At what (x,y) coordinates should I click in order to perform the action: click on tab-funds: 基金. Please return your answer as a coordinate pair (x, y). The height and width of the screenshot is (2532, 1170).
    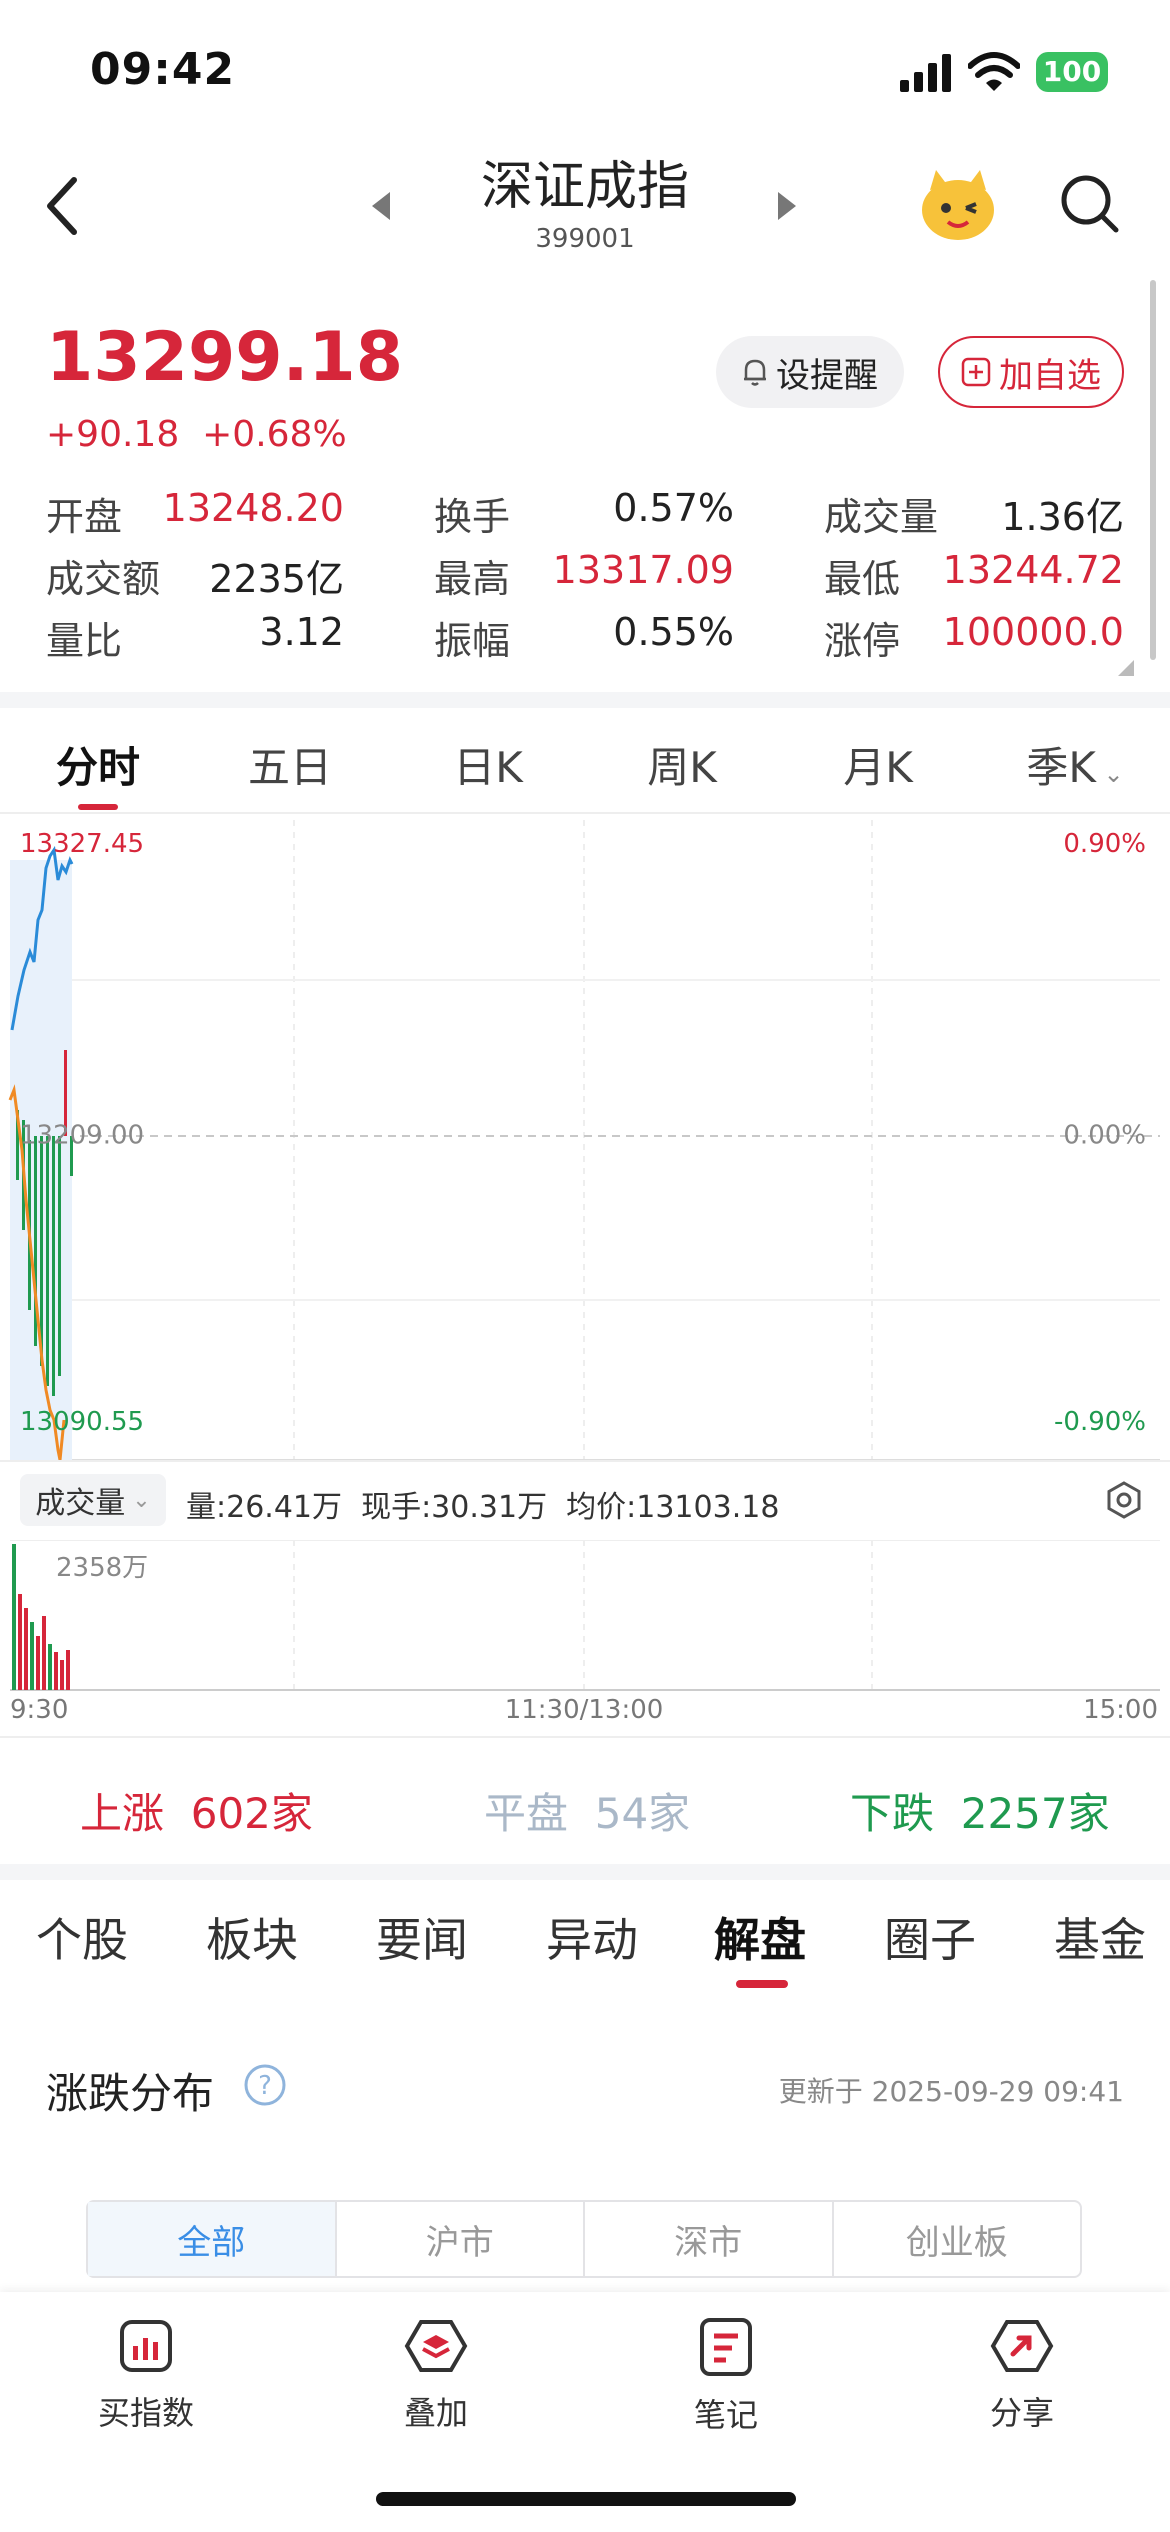
    Looking at the image, I should click on (1100, 1937).